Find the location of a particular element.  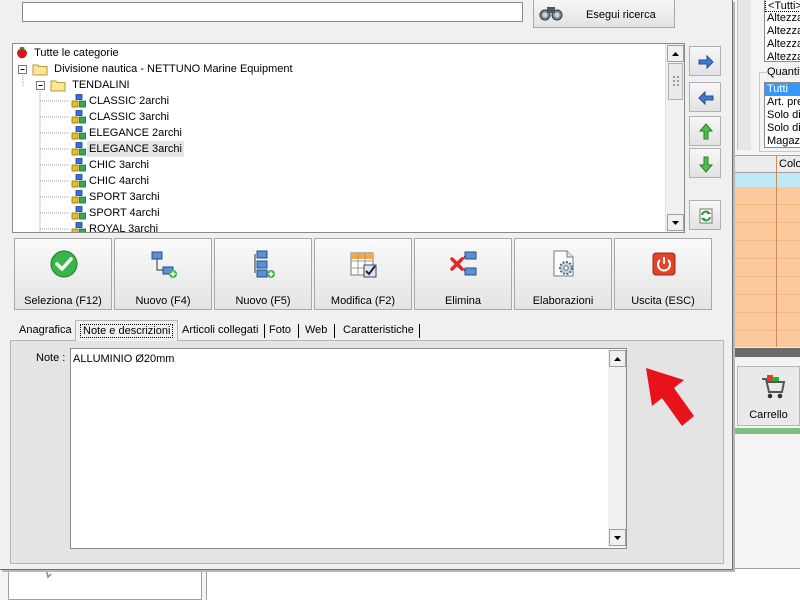

tab-photo: Foto is located at coordinates (280, 330).